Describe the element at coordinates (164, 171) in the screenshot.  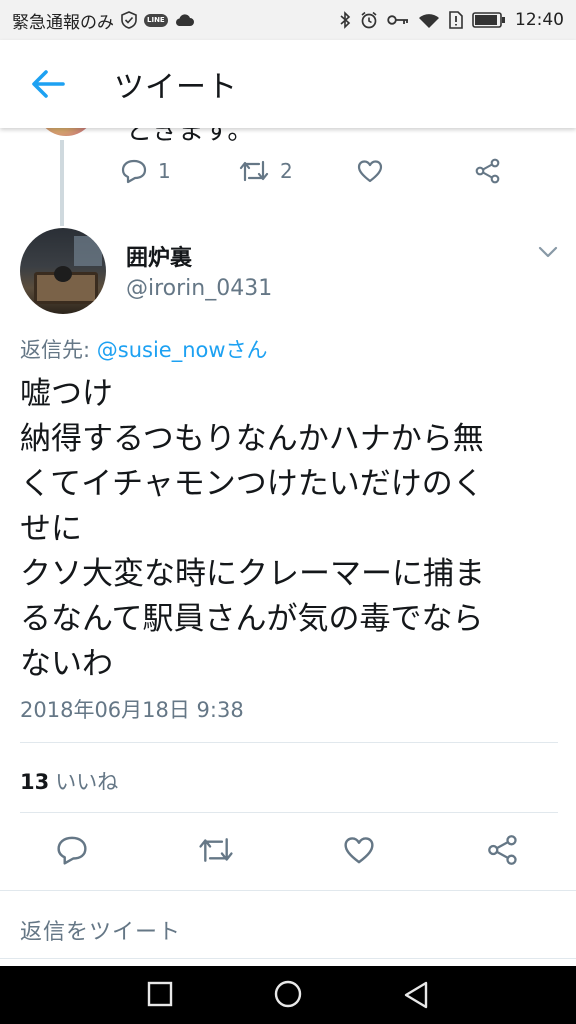
I see `reply-count: 1` at that location.